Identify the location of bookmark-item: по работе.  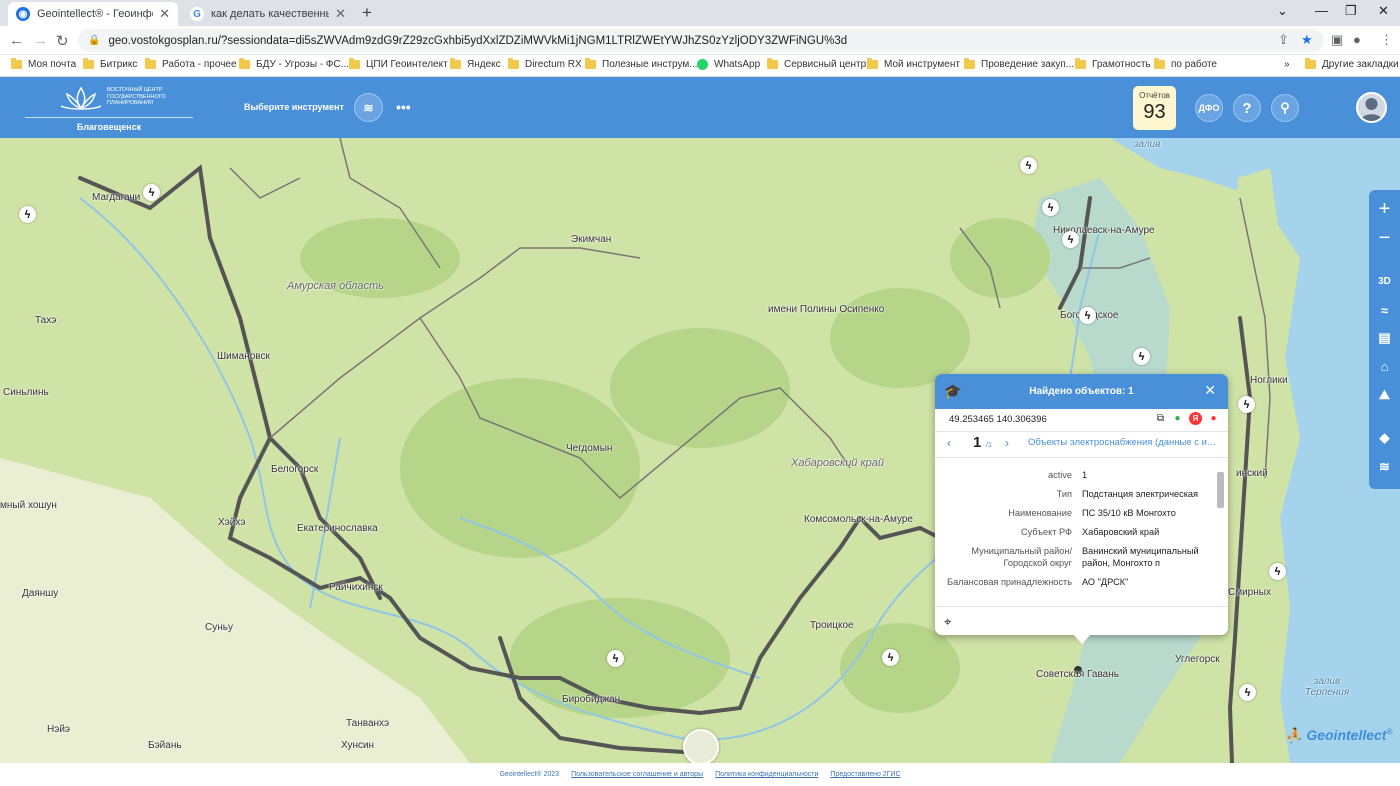
(1185, 64).